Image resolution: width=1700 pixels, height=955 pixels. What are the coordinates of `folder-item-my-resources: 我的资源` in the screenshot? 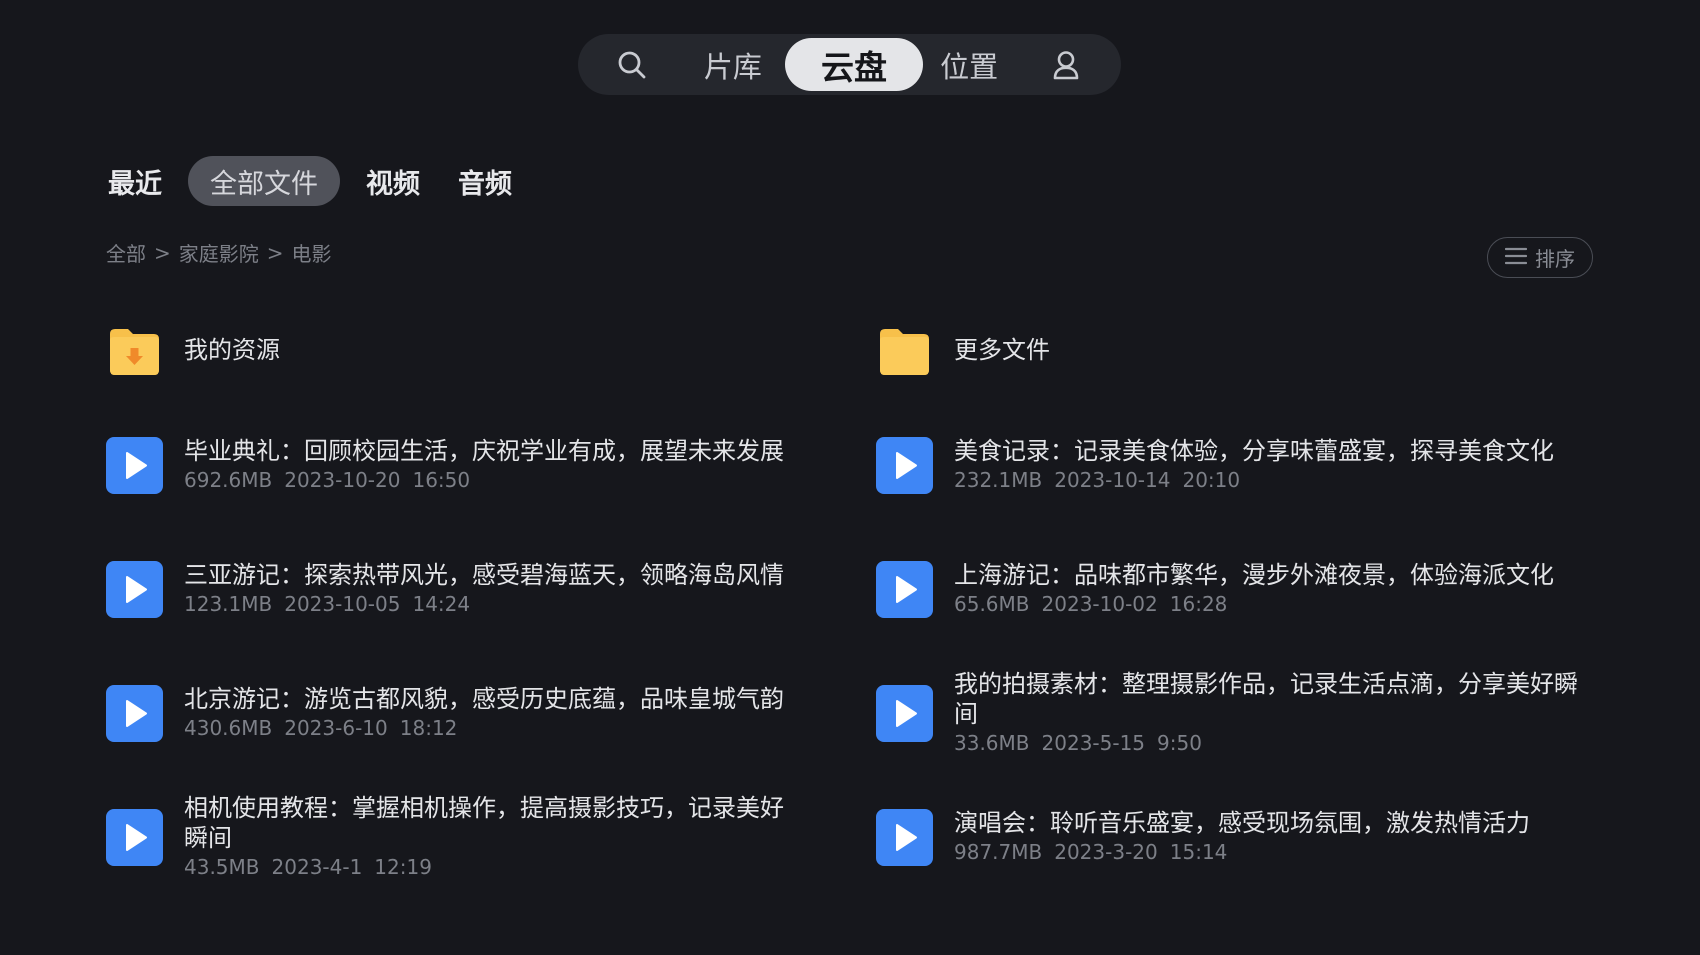 It's located at (456, 350).